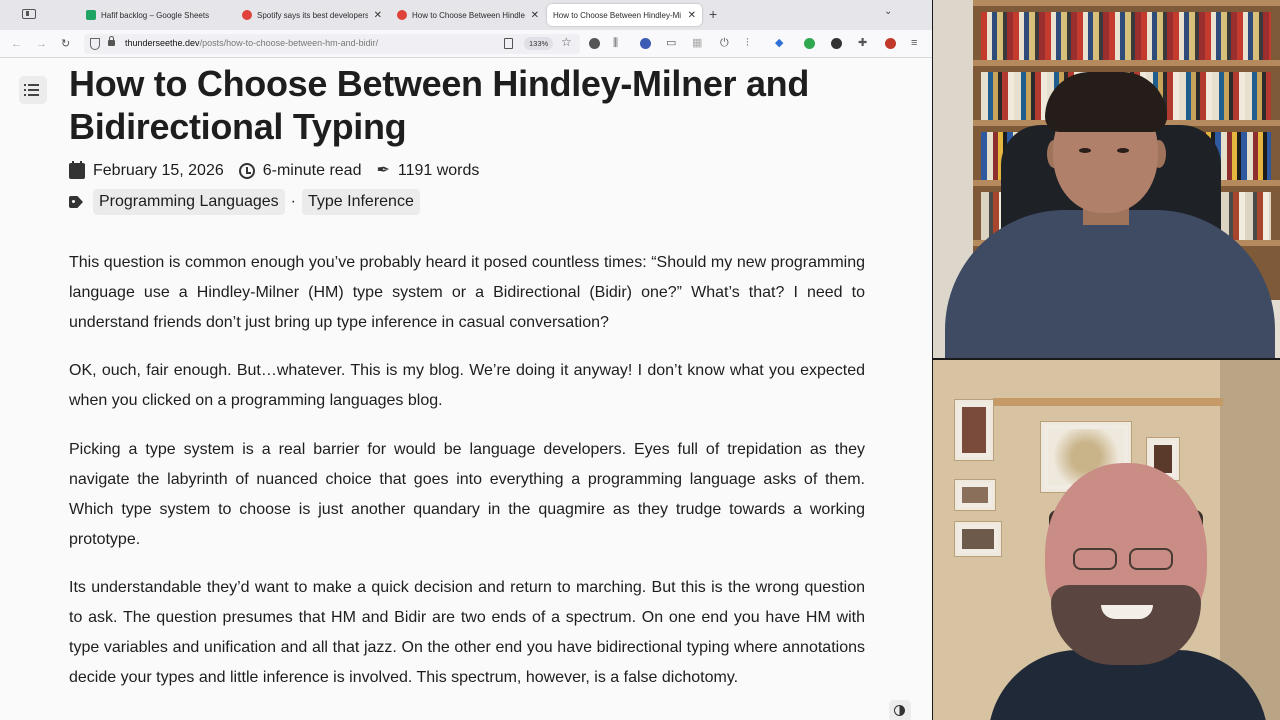 The width and height of the screenshot is (1280, 720). I want to click on extension-green-icon, so click(809, 43).